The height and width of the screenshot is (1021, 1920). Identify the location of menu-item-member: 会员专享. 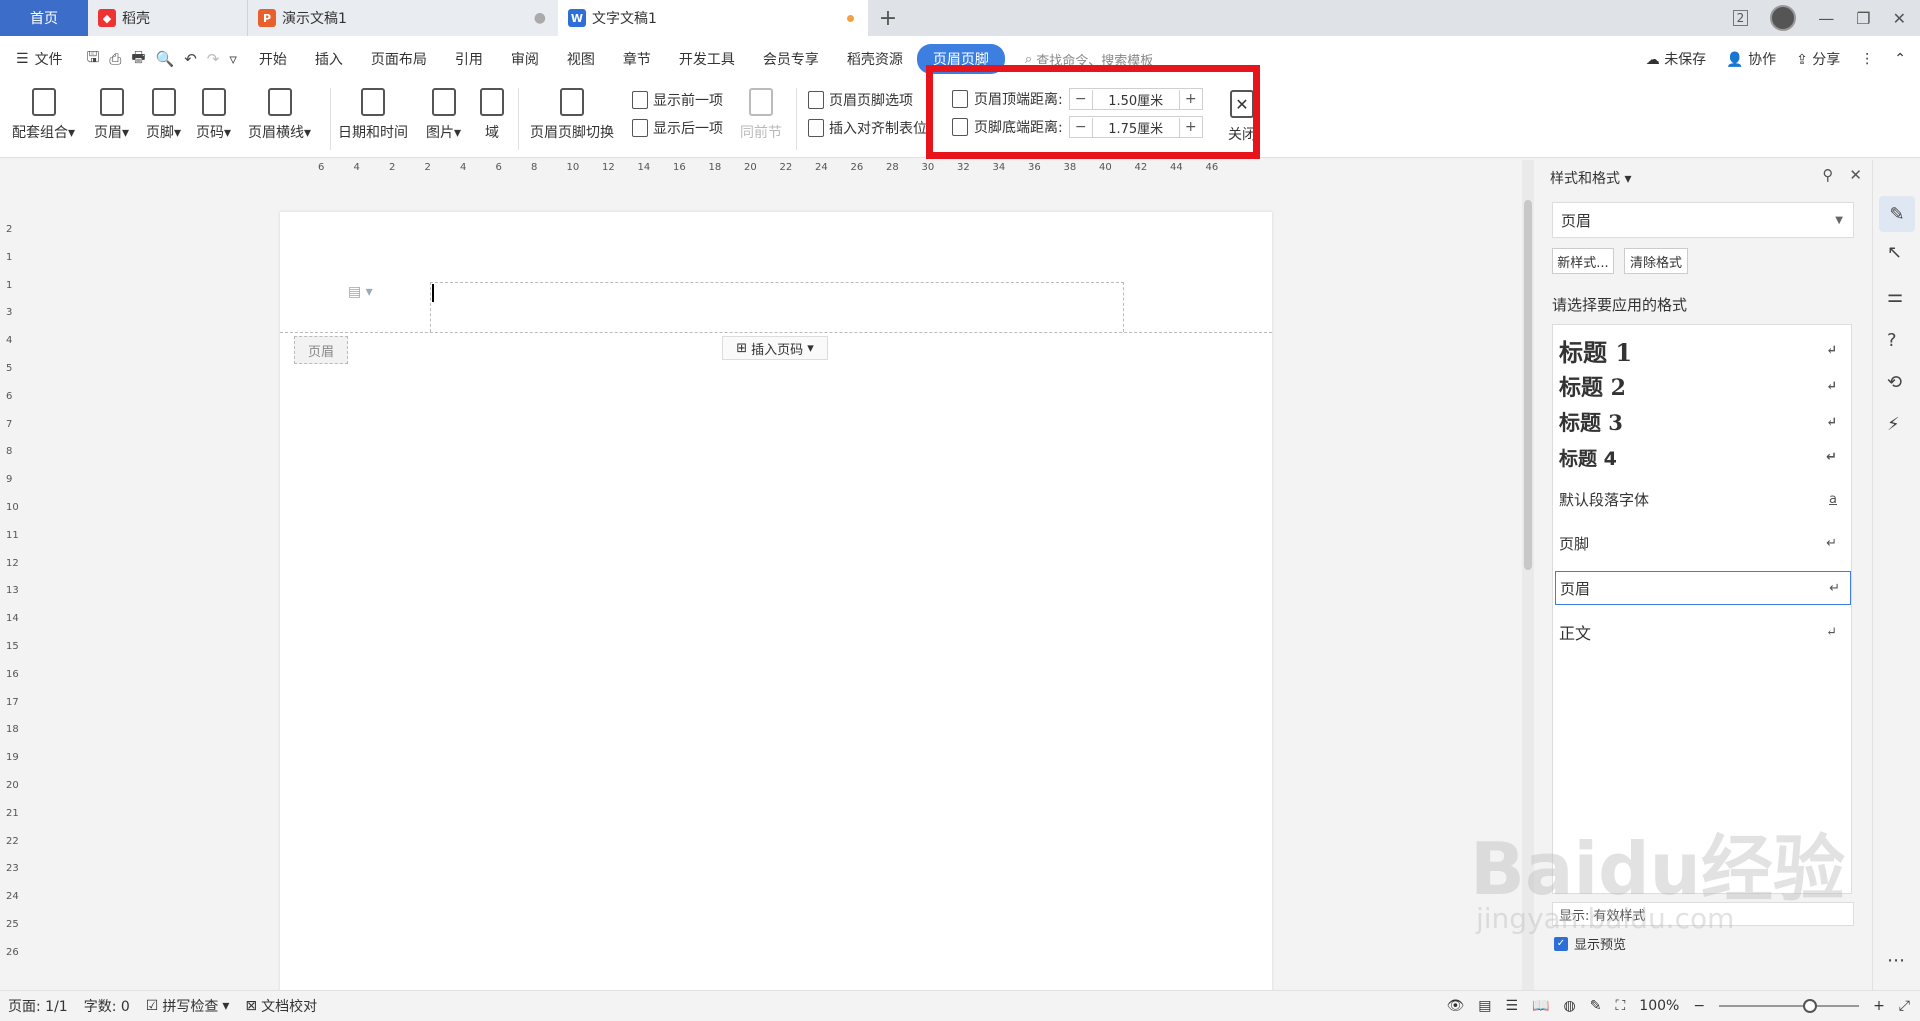
(791, 59).